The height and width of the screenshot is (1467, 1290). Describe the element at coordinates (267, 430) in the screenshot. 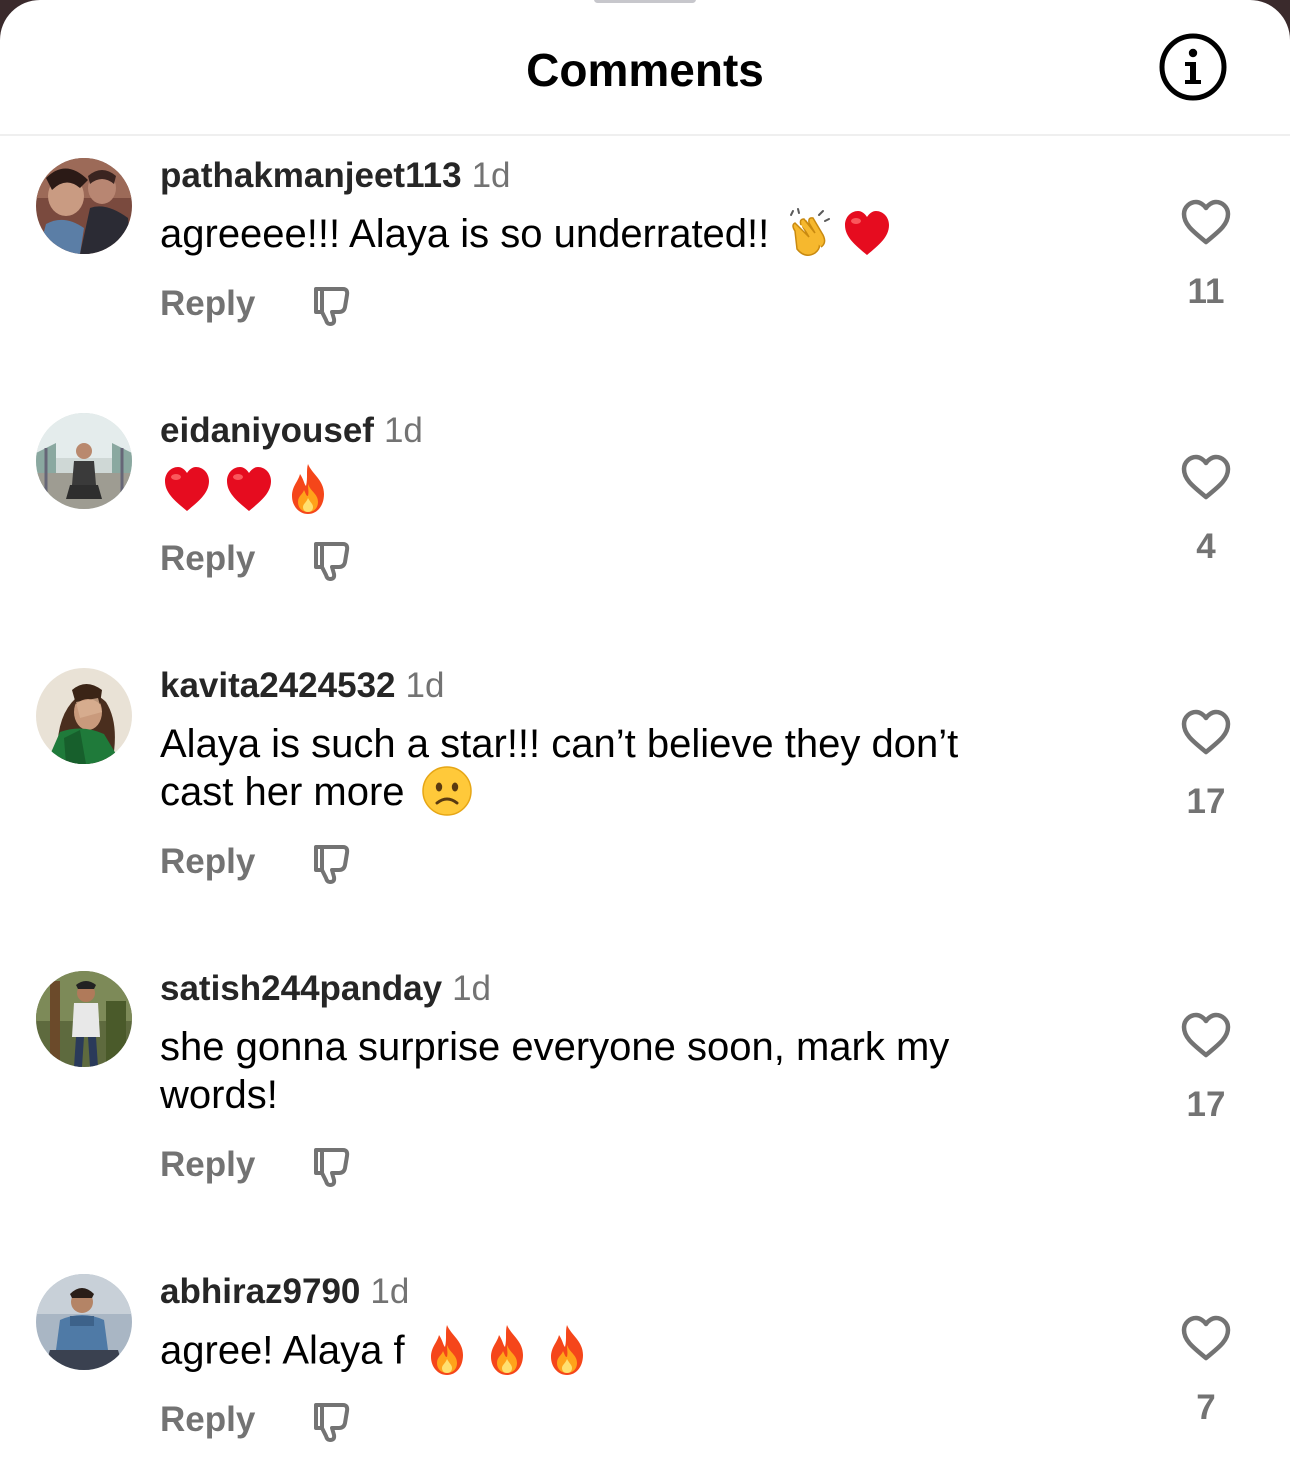

I see `comment-username: eidaniyousef` at that location.